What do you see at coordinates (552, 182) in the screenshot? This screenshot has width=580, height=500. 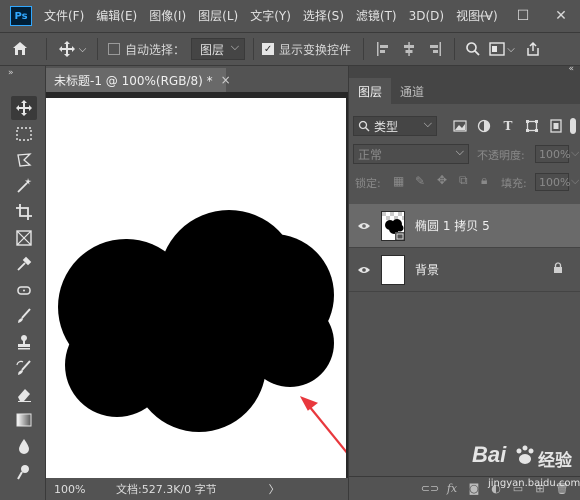 I see `fill-field: 100%` at bounding box center [552, 182].